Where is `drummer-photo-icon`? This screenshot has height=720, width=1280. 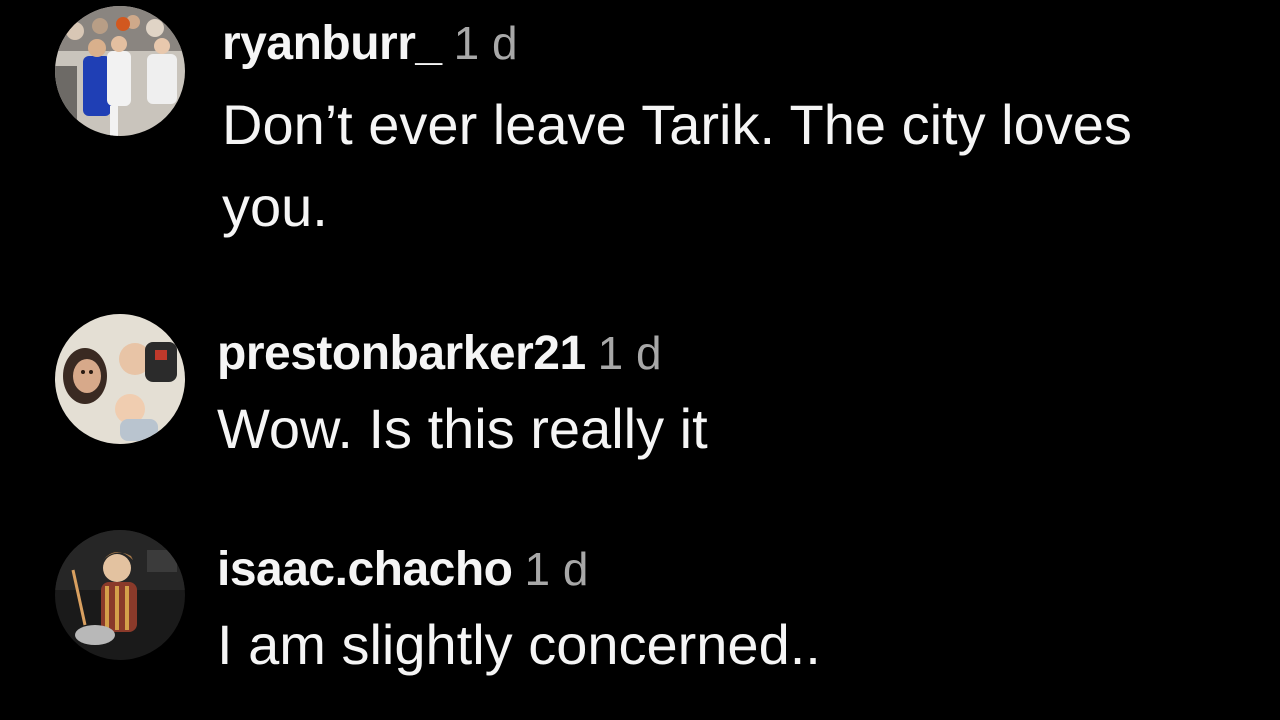 drummer-photo-icon is located at coordinates (120, 595).